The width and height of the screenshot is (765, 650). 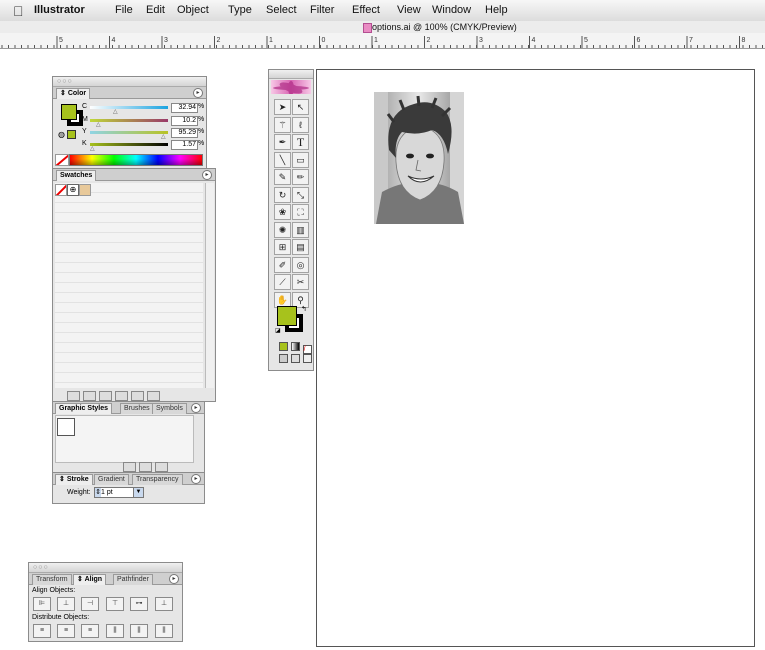 I want to click on swatches-scrollbar, so click(x=209, y=285).